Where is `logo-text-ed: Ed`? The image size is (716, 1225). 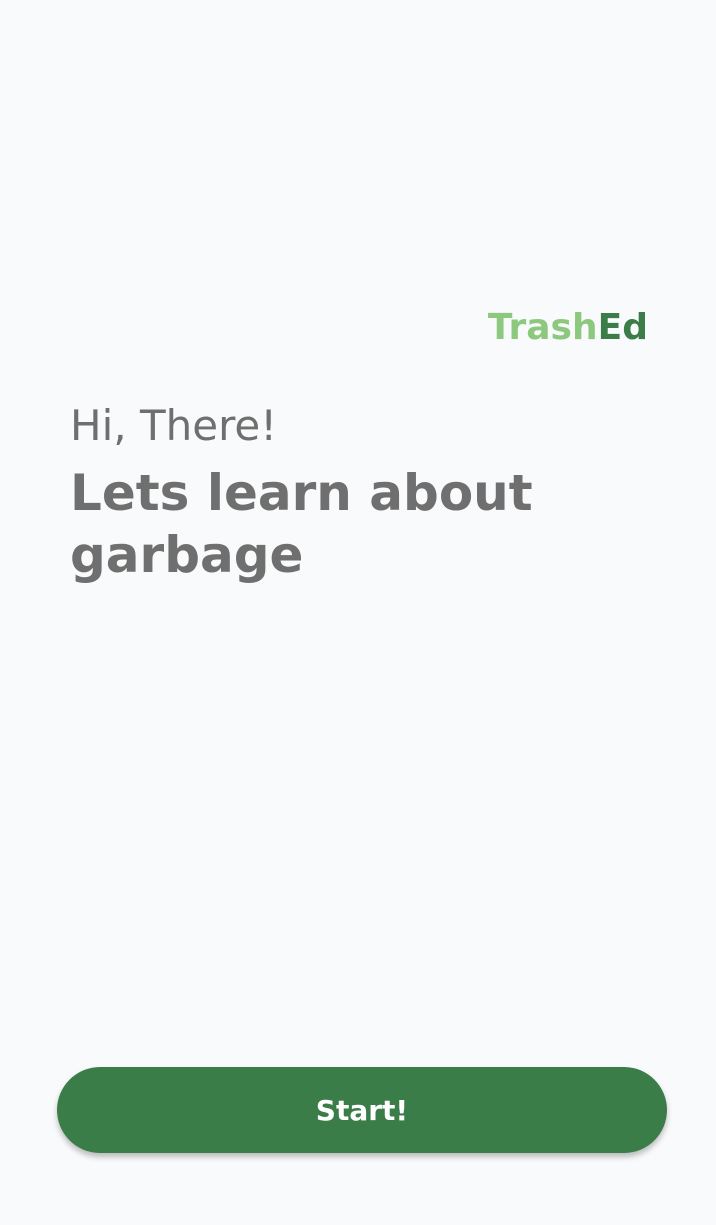
logo-text-ed: Ed is located at coordinates (622, 327).